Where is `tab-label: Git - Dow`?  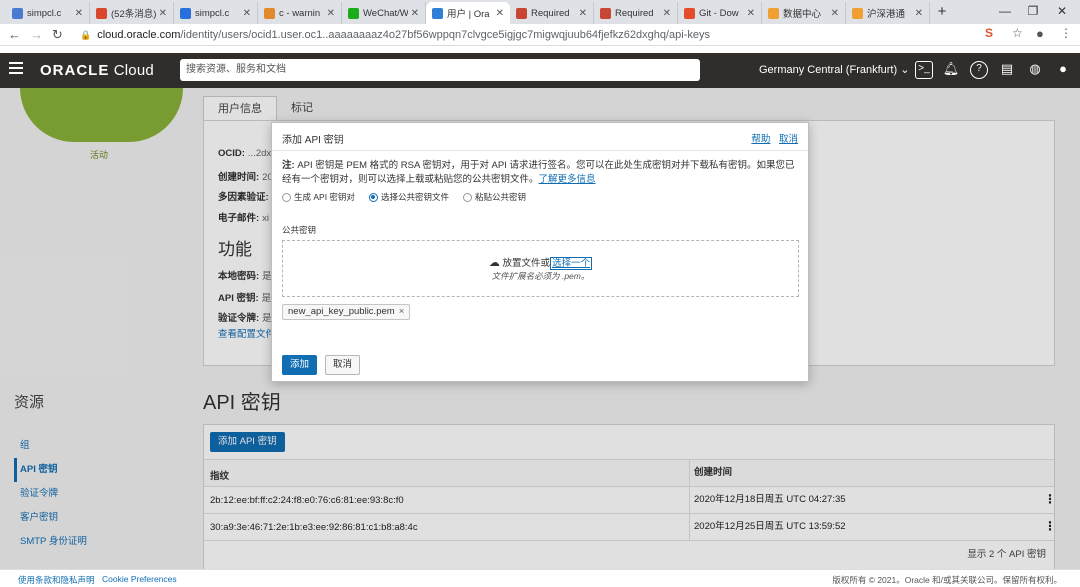
tab-label: Git - Dow is located at coordinates (719, 13).